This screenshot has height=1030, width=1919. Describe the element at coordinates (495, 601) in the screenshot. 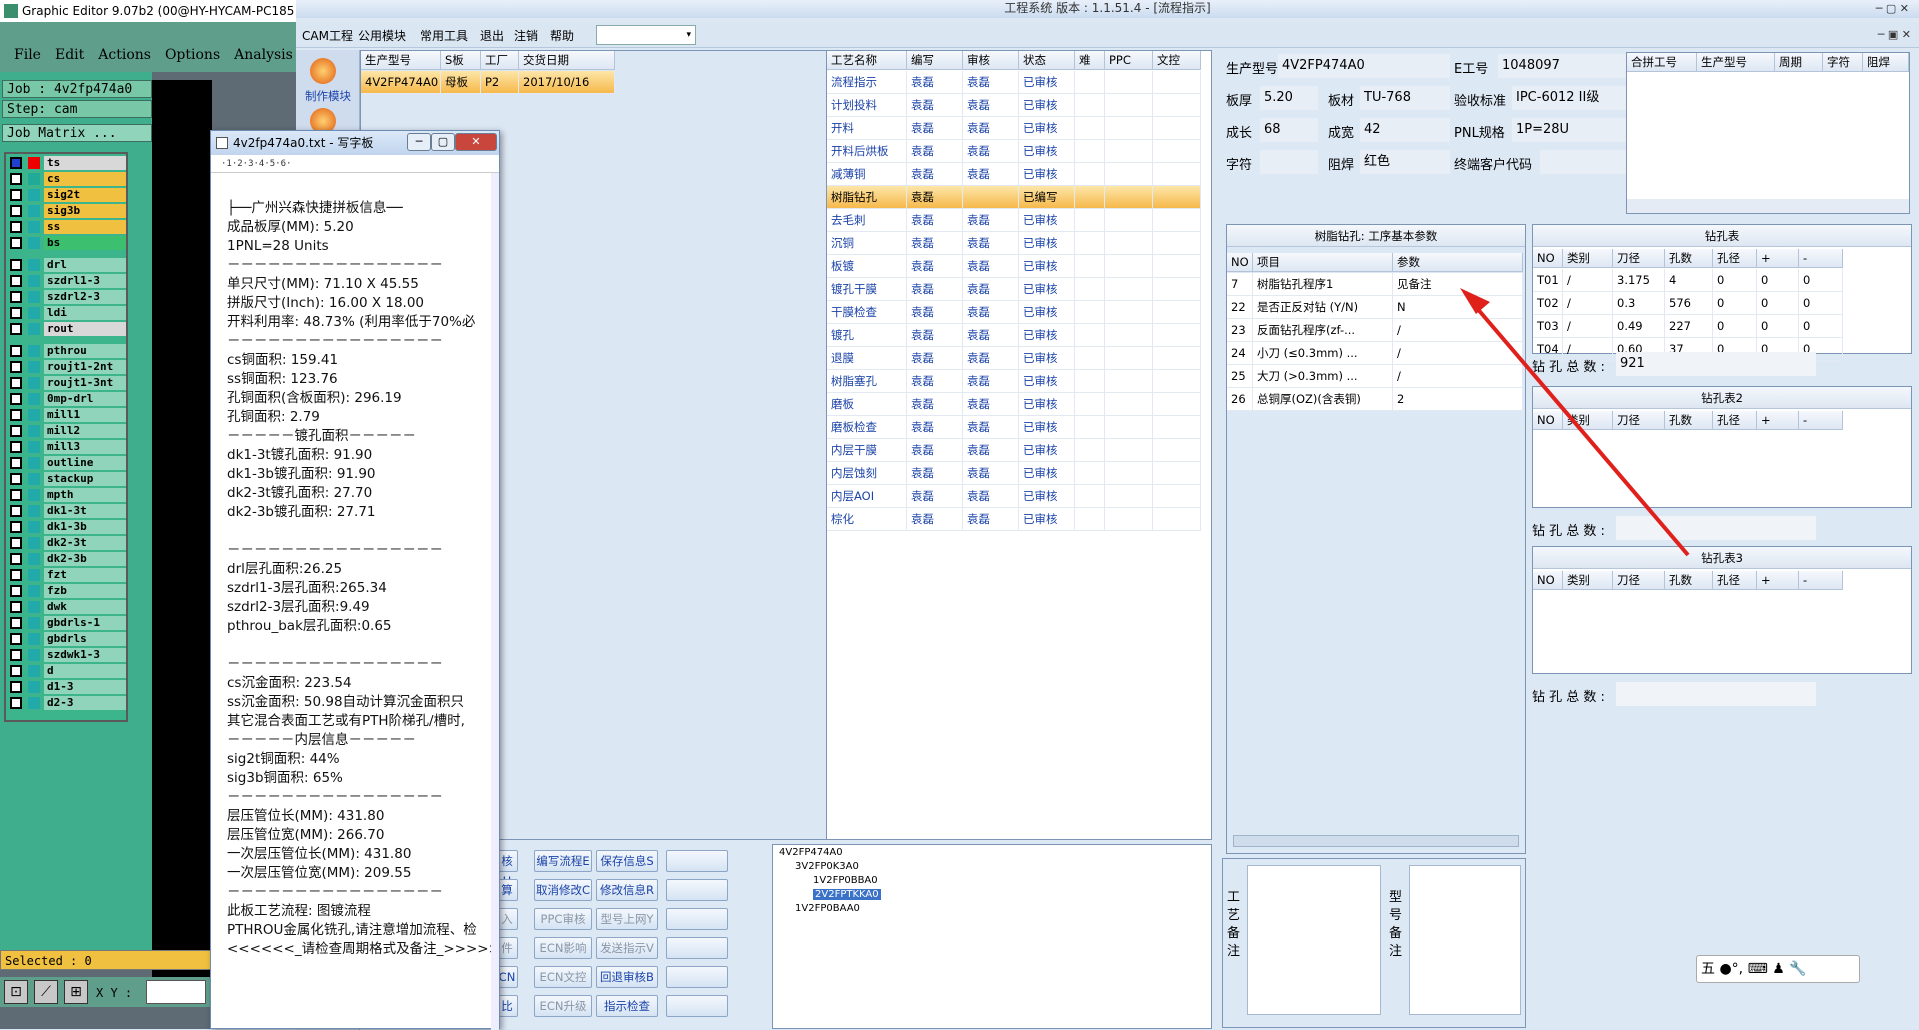

I see `wordpad-scrollbar` at that location.